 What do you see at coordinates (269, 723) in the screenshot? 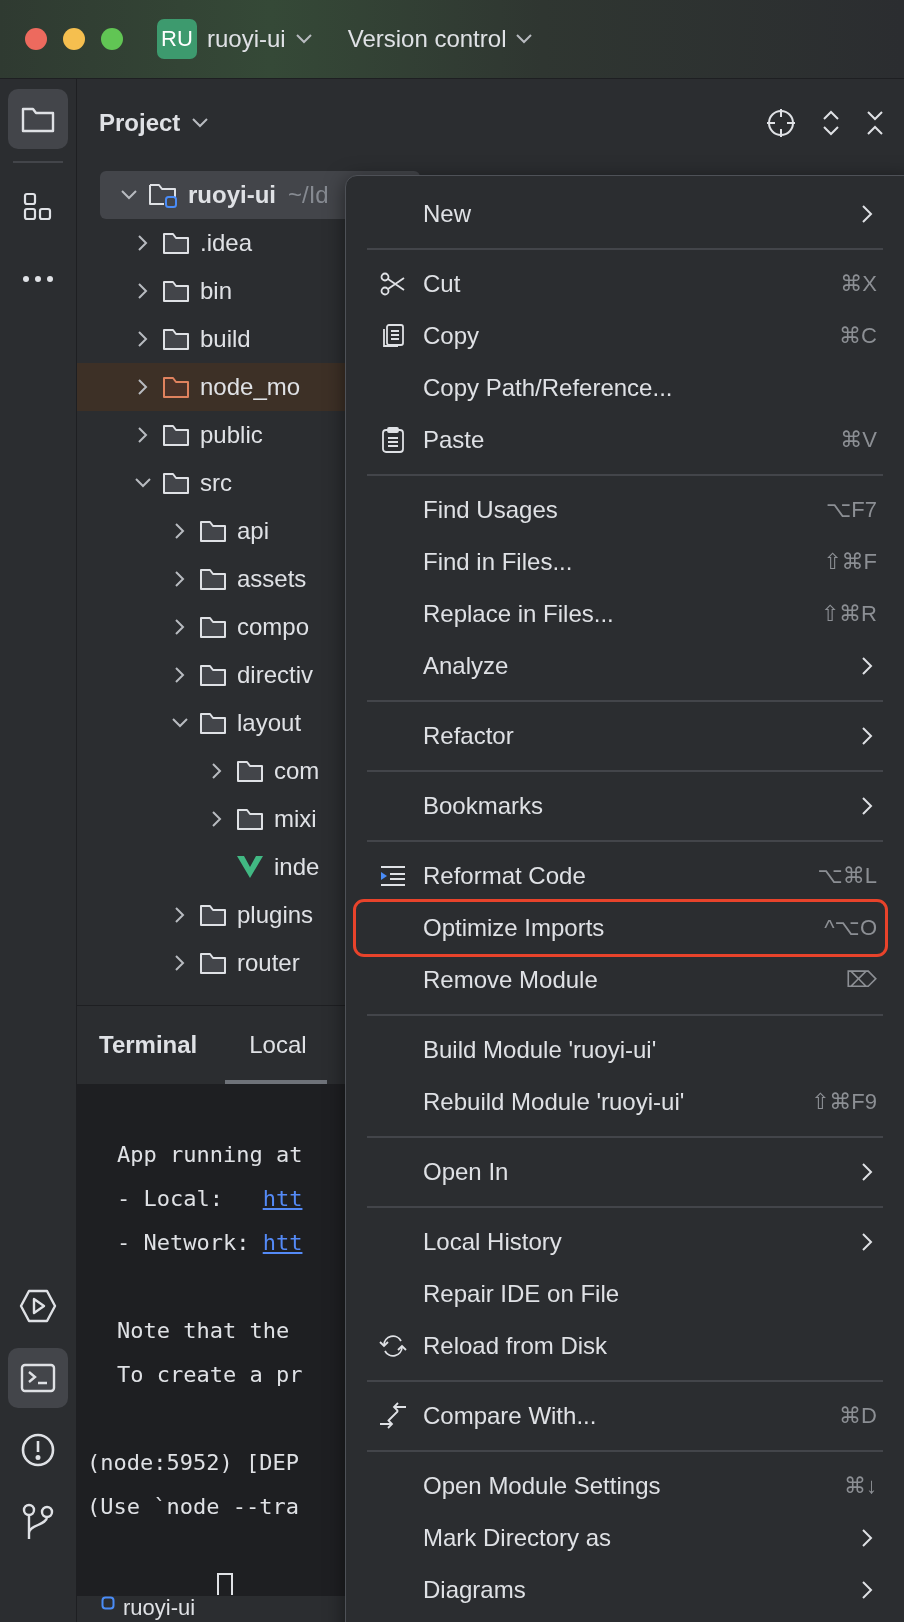
I see `tree-item-label: layout` at bounding box center [269, 723].